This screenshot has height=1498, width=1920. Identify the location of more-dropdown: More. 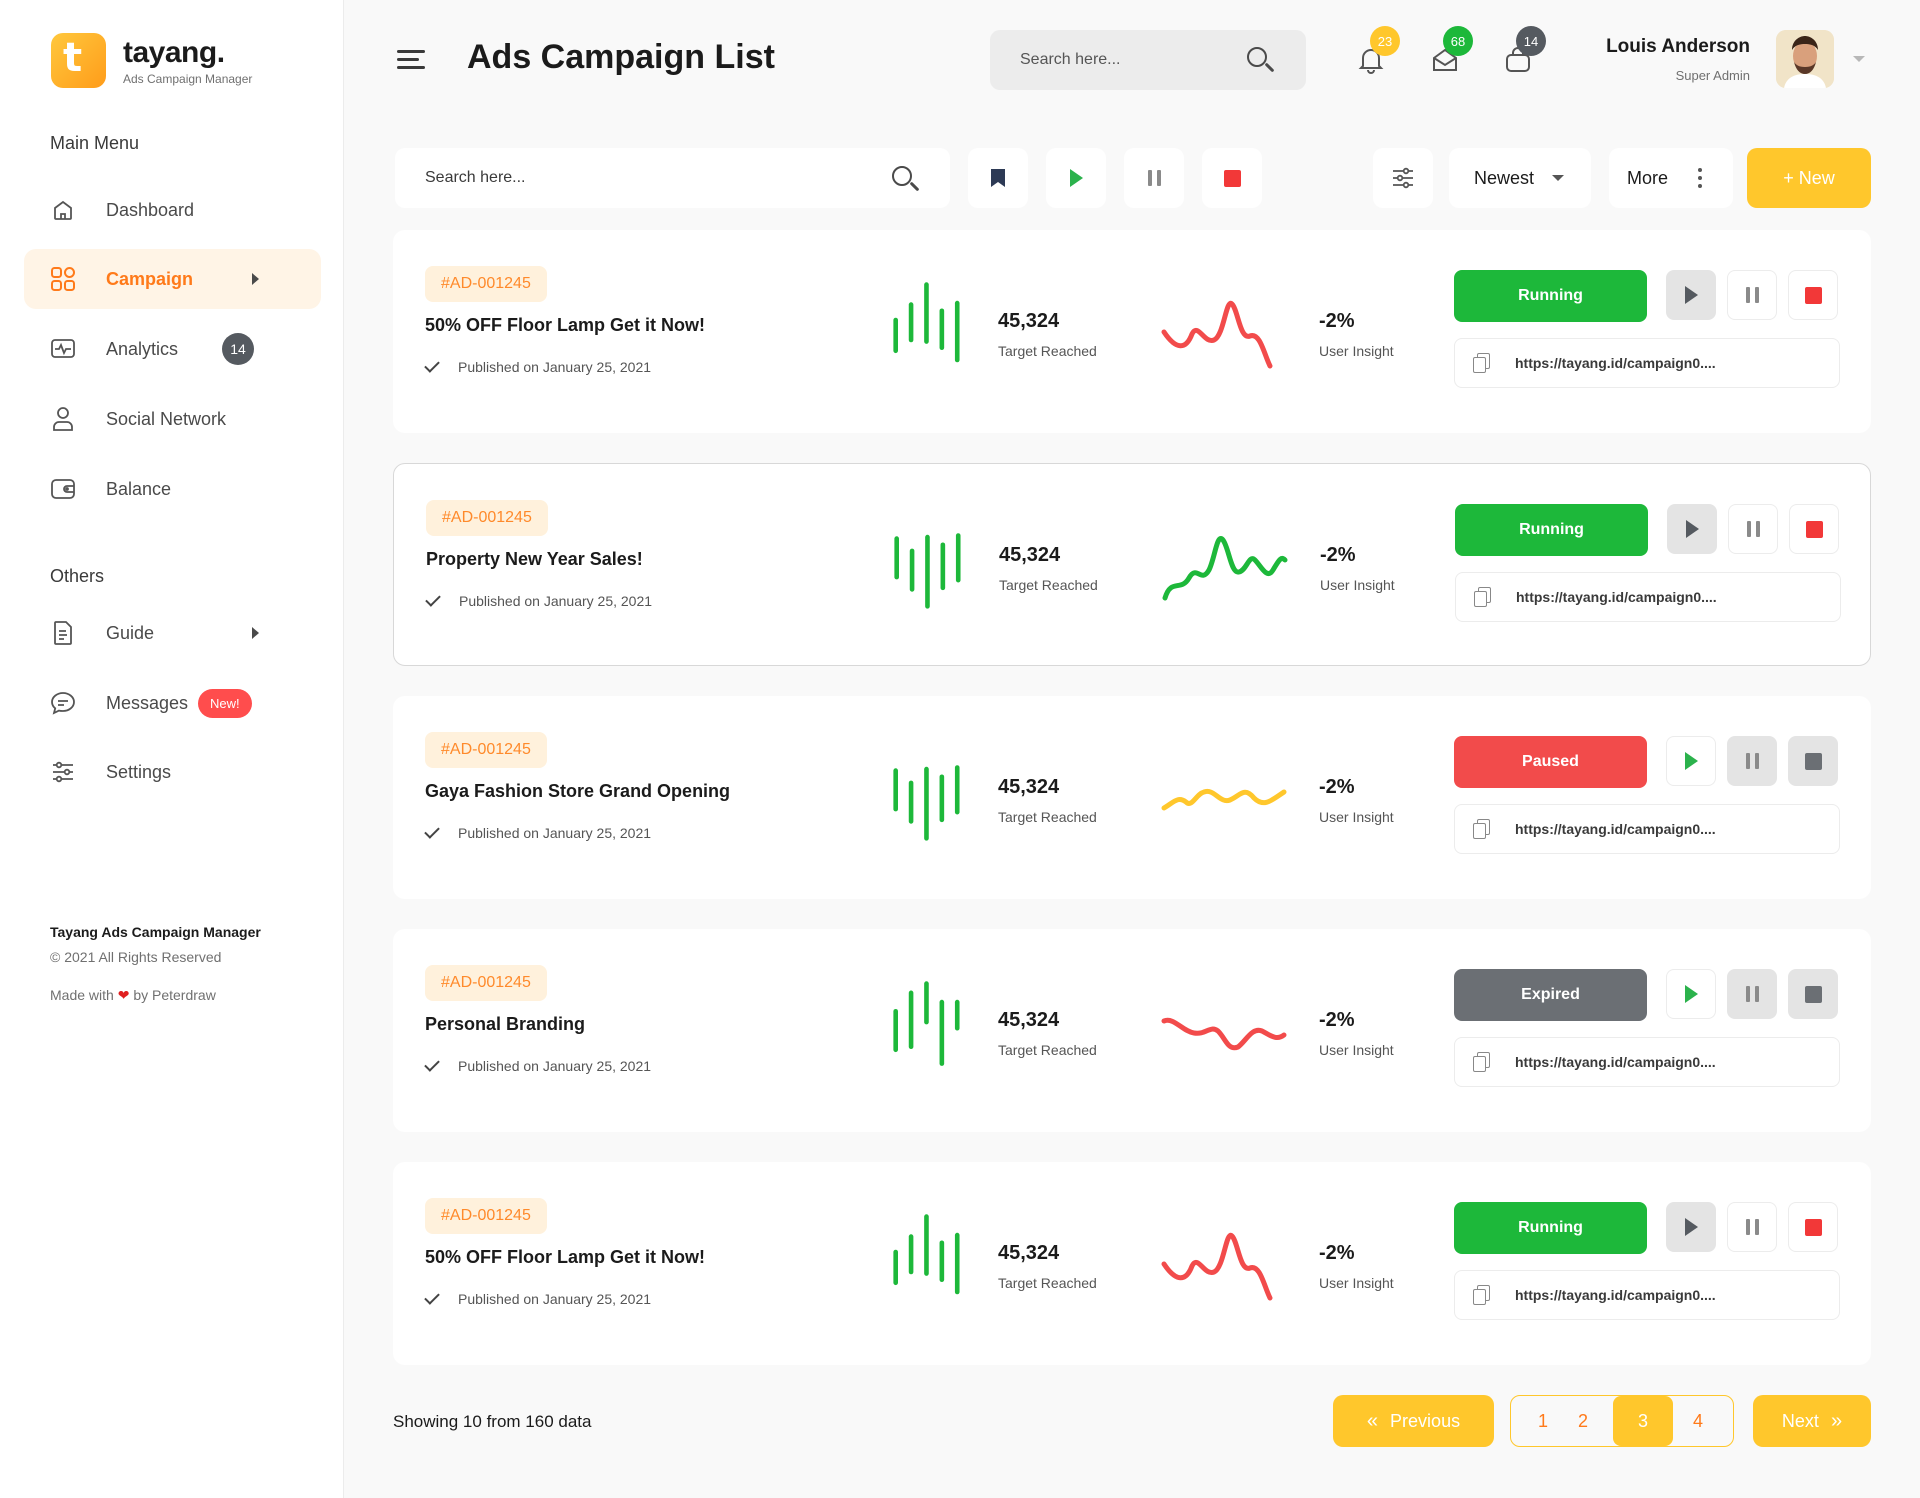
(1671, 178).